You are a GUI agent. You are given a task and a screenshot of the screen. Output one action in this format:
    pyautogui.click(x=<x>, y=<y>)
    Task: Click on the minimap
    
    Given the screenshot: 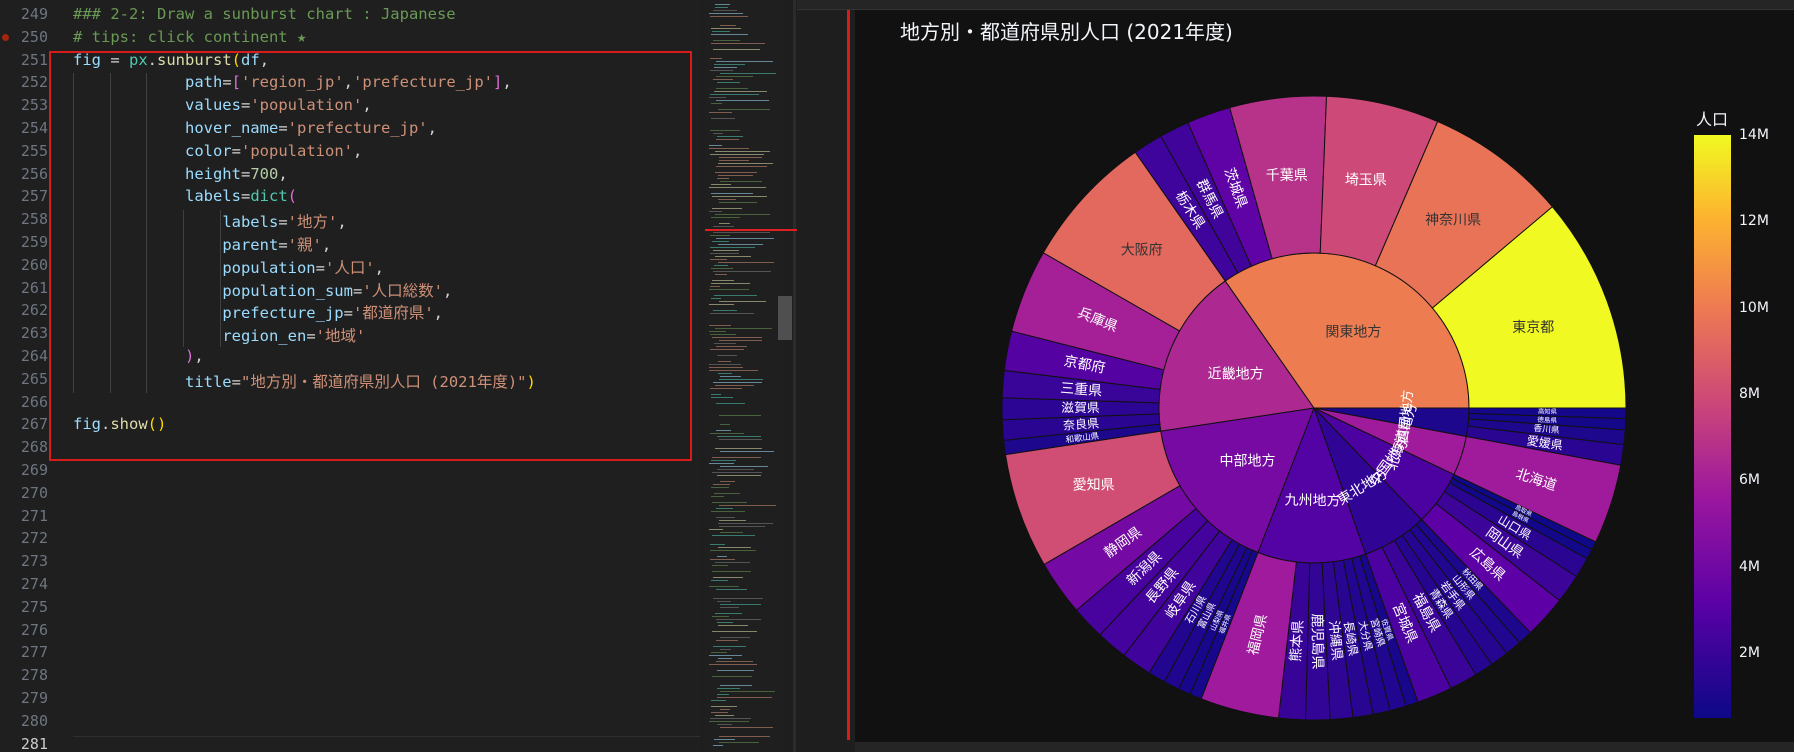 What is the action you would take?
    pyautogui.click(x=744, y=376)
    